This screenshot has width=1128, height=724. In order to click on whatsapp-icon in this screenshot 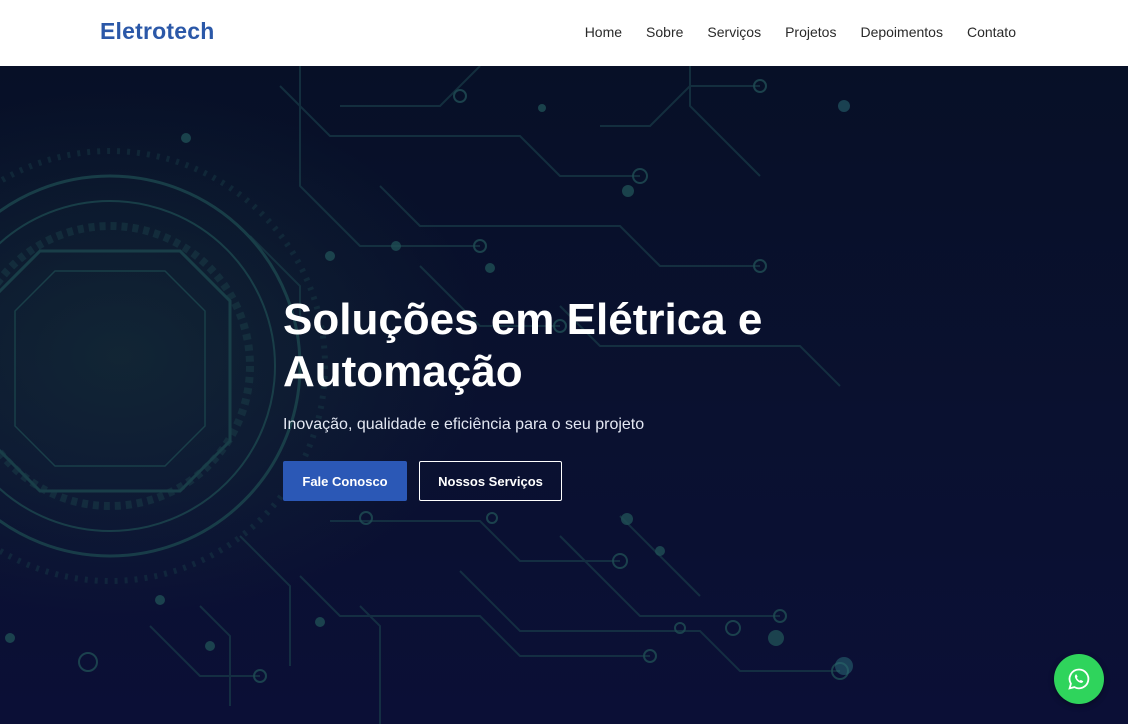, I will do `click(1079, 679)`.